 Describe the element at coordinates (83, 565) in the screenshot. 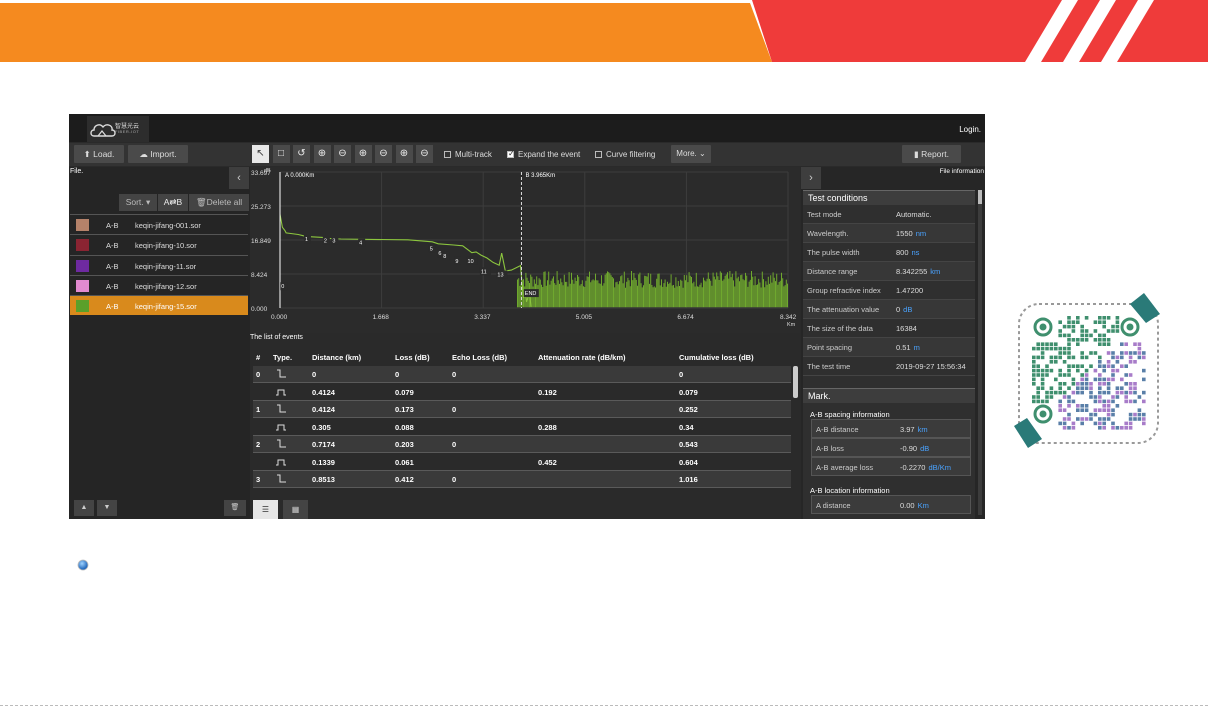

I see `bullet-icon` at that location.